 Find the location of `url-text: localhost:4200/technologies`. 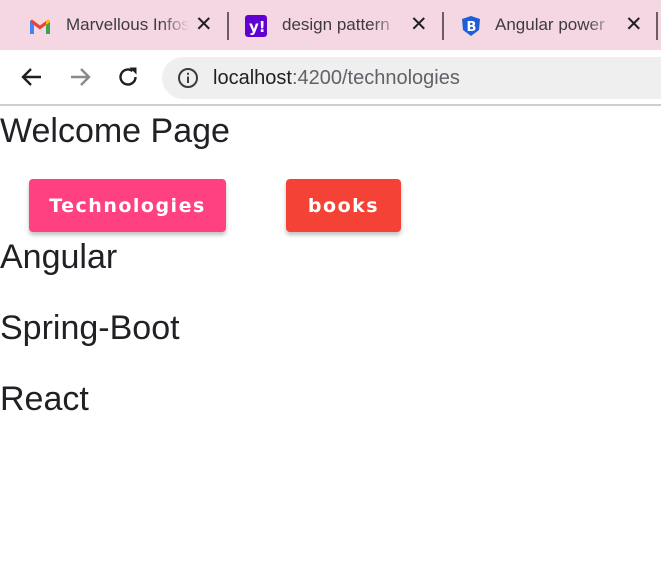

url-text: localhost:4200/technologies is located at coordinates (336, 78).